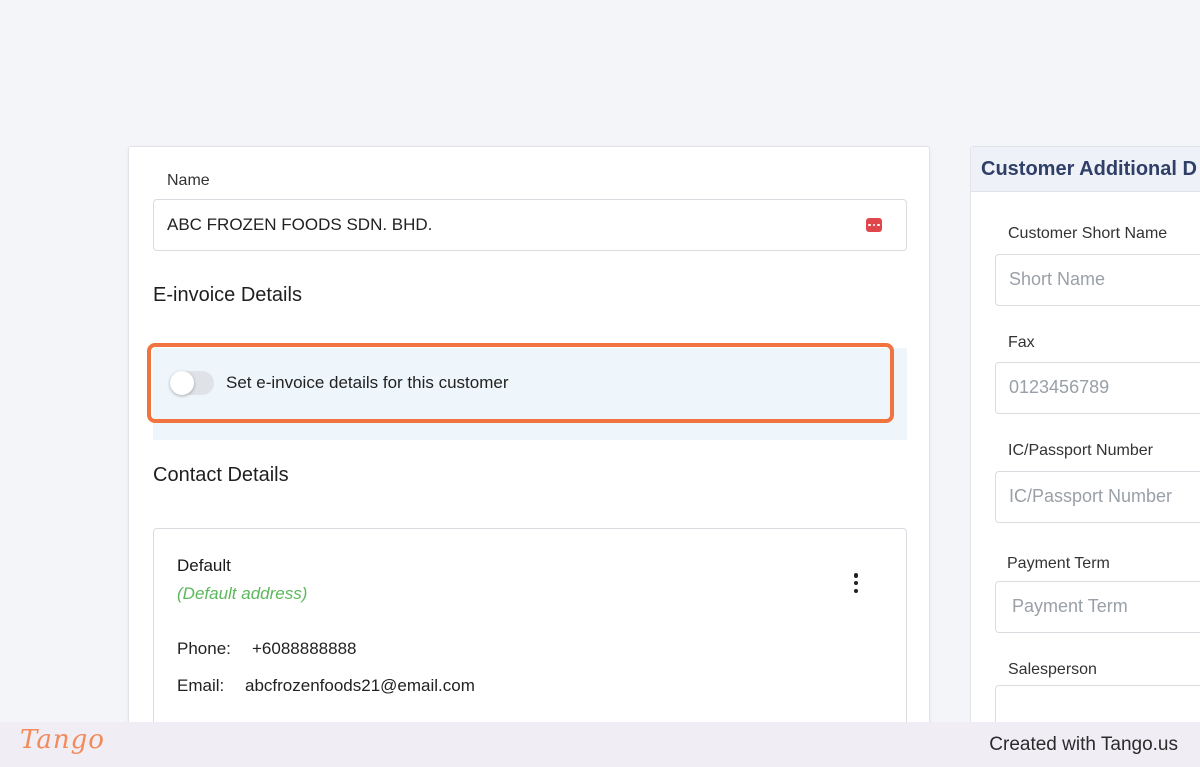 The width and height of the screenshot is (1200, 767). I want to click on name-input-value: ABC FROZEN FOODS SDN. BHD., so click(300, 224).